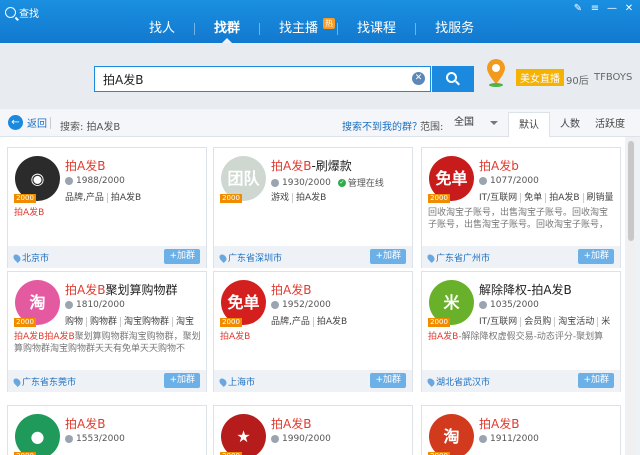 The height and width of the screenshot is (455, 640). Describe the element at coordinates (227, 28) in the screenshot. I see `nav-find-groups: 找群` at that location.